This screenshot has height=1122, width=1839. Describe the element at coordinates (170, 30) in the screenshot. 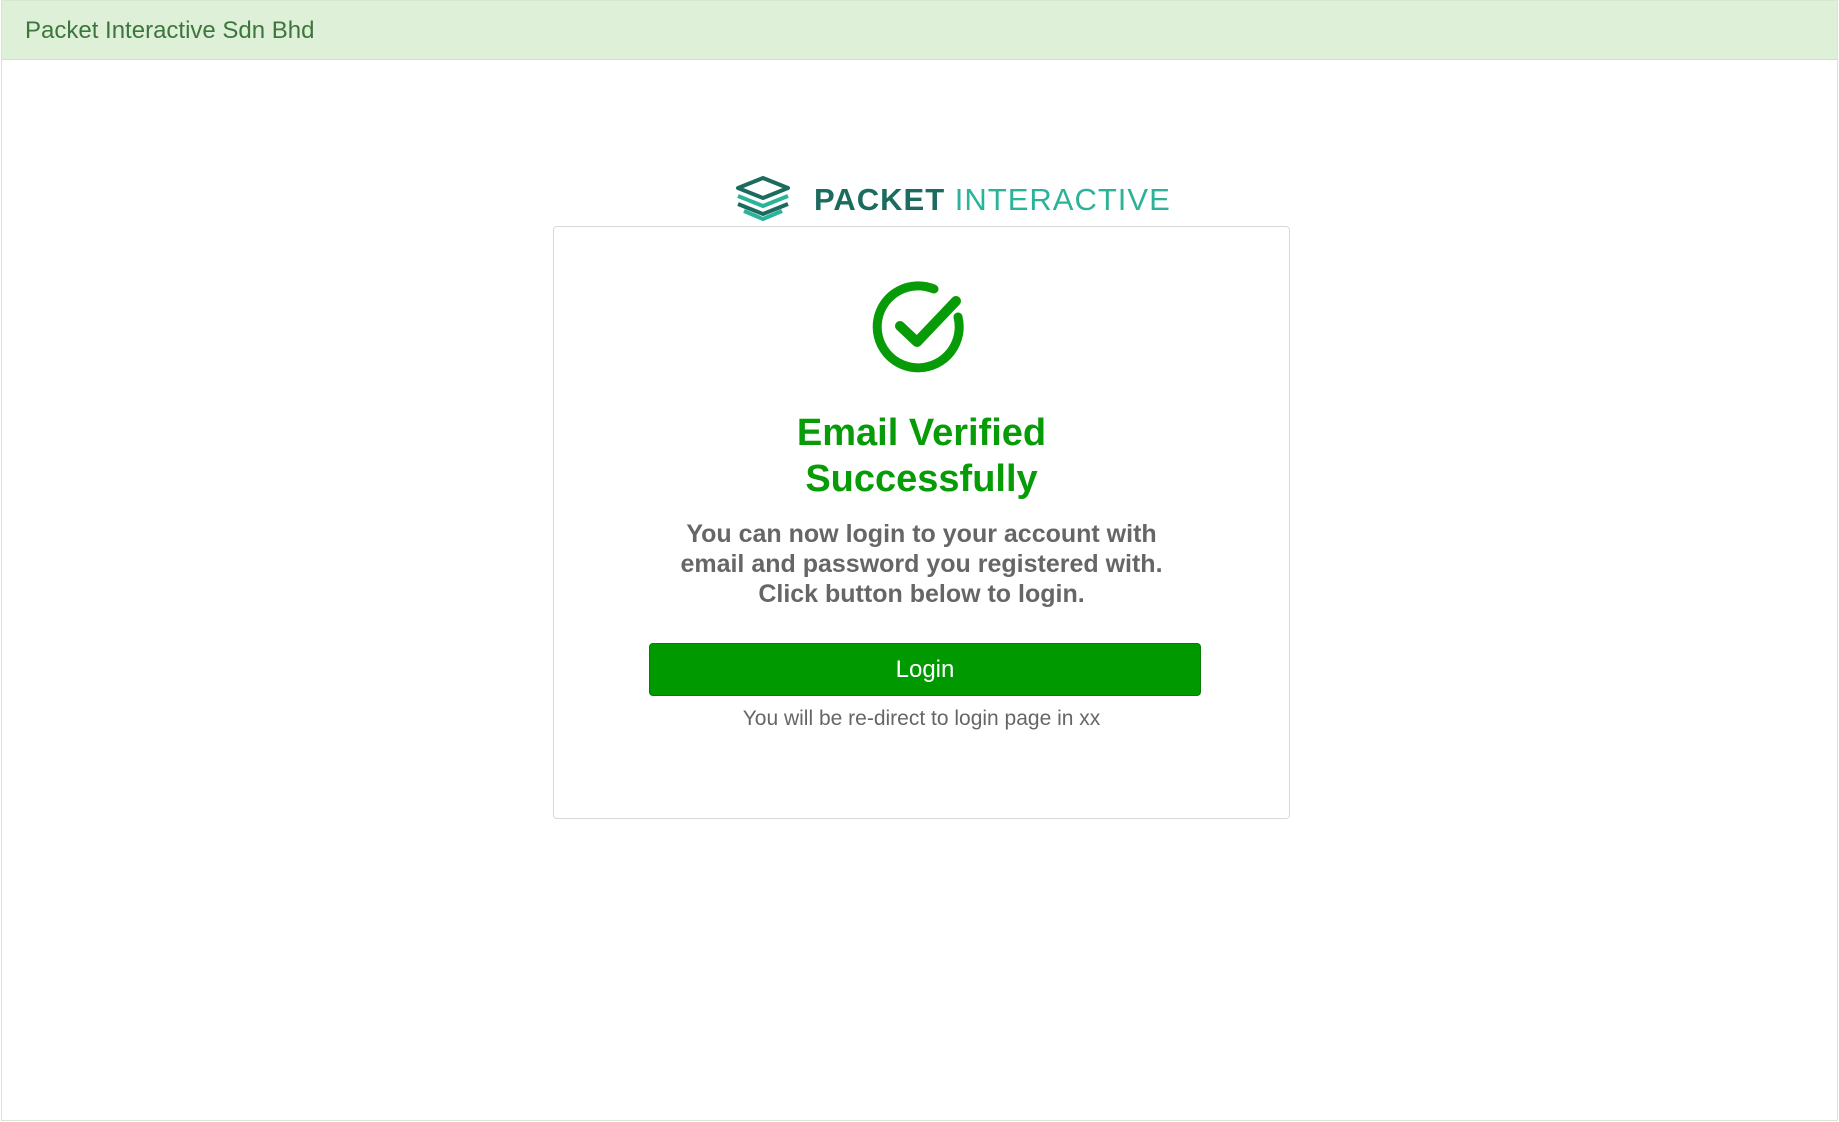

I see `company-name: Packet Interactive Sdn Bhd` at that location.